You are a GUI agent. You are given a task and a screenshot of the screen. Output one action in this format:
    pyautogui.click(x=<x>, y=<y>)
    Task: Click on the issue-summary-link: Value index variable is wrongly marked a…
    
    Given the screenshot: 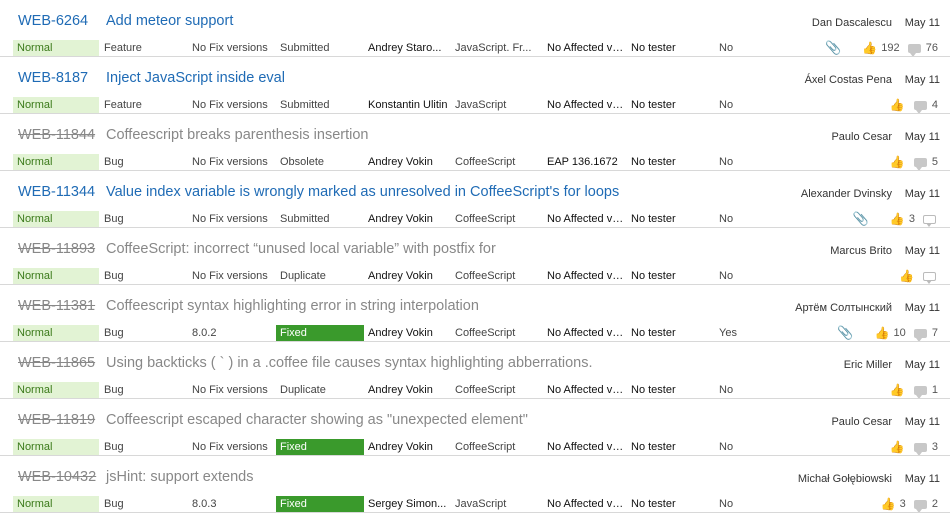 What is the action you would take?
    pyautogui.click(x=362, y=192)
    